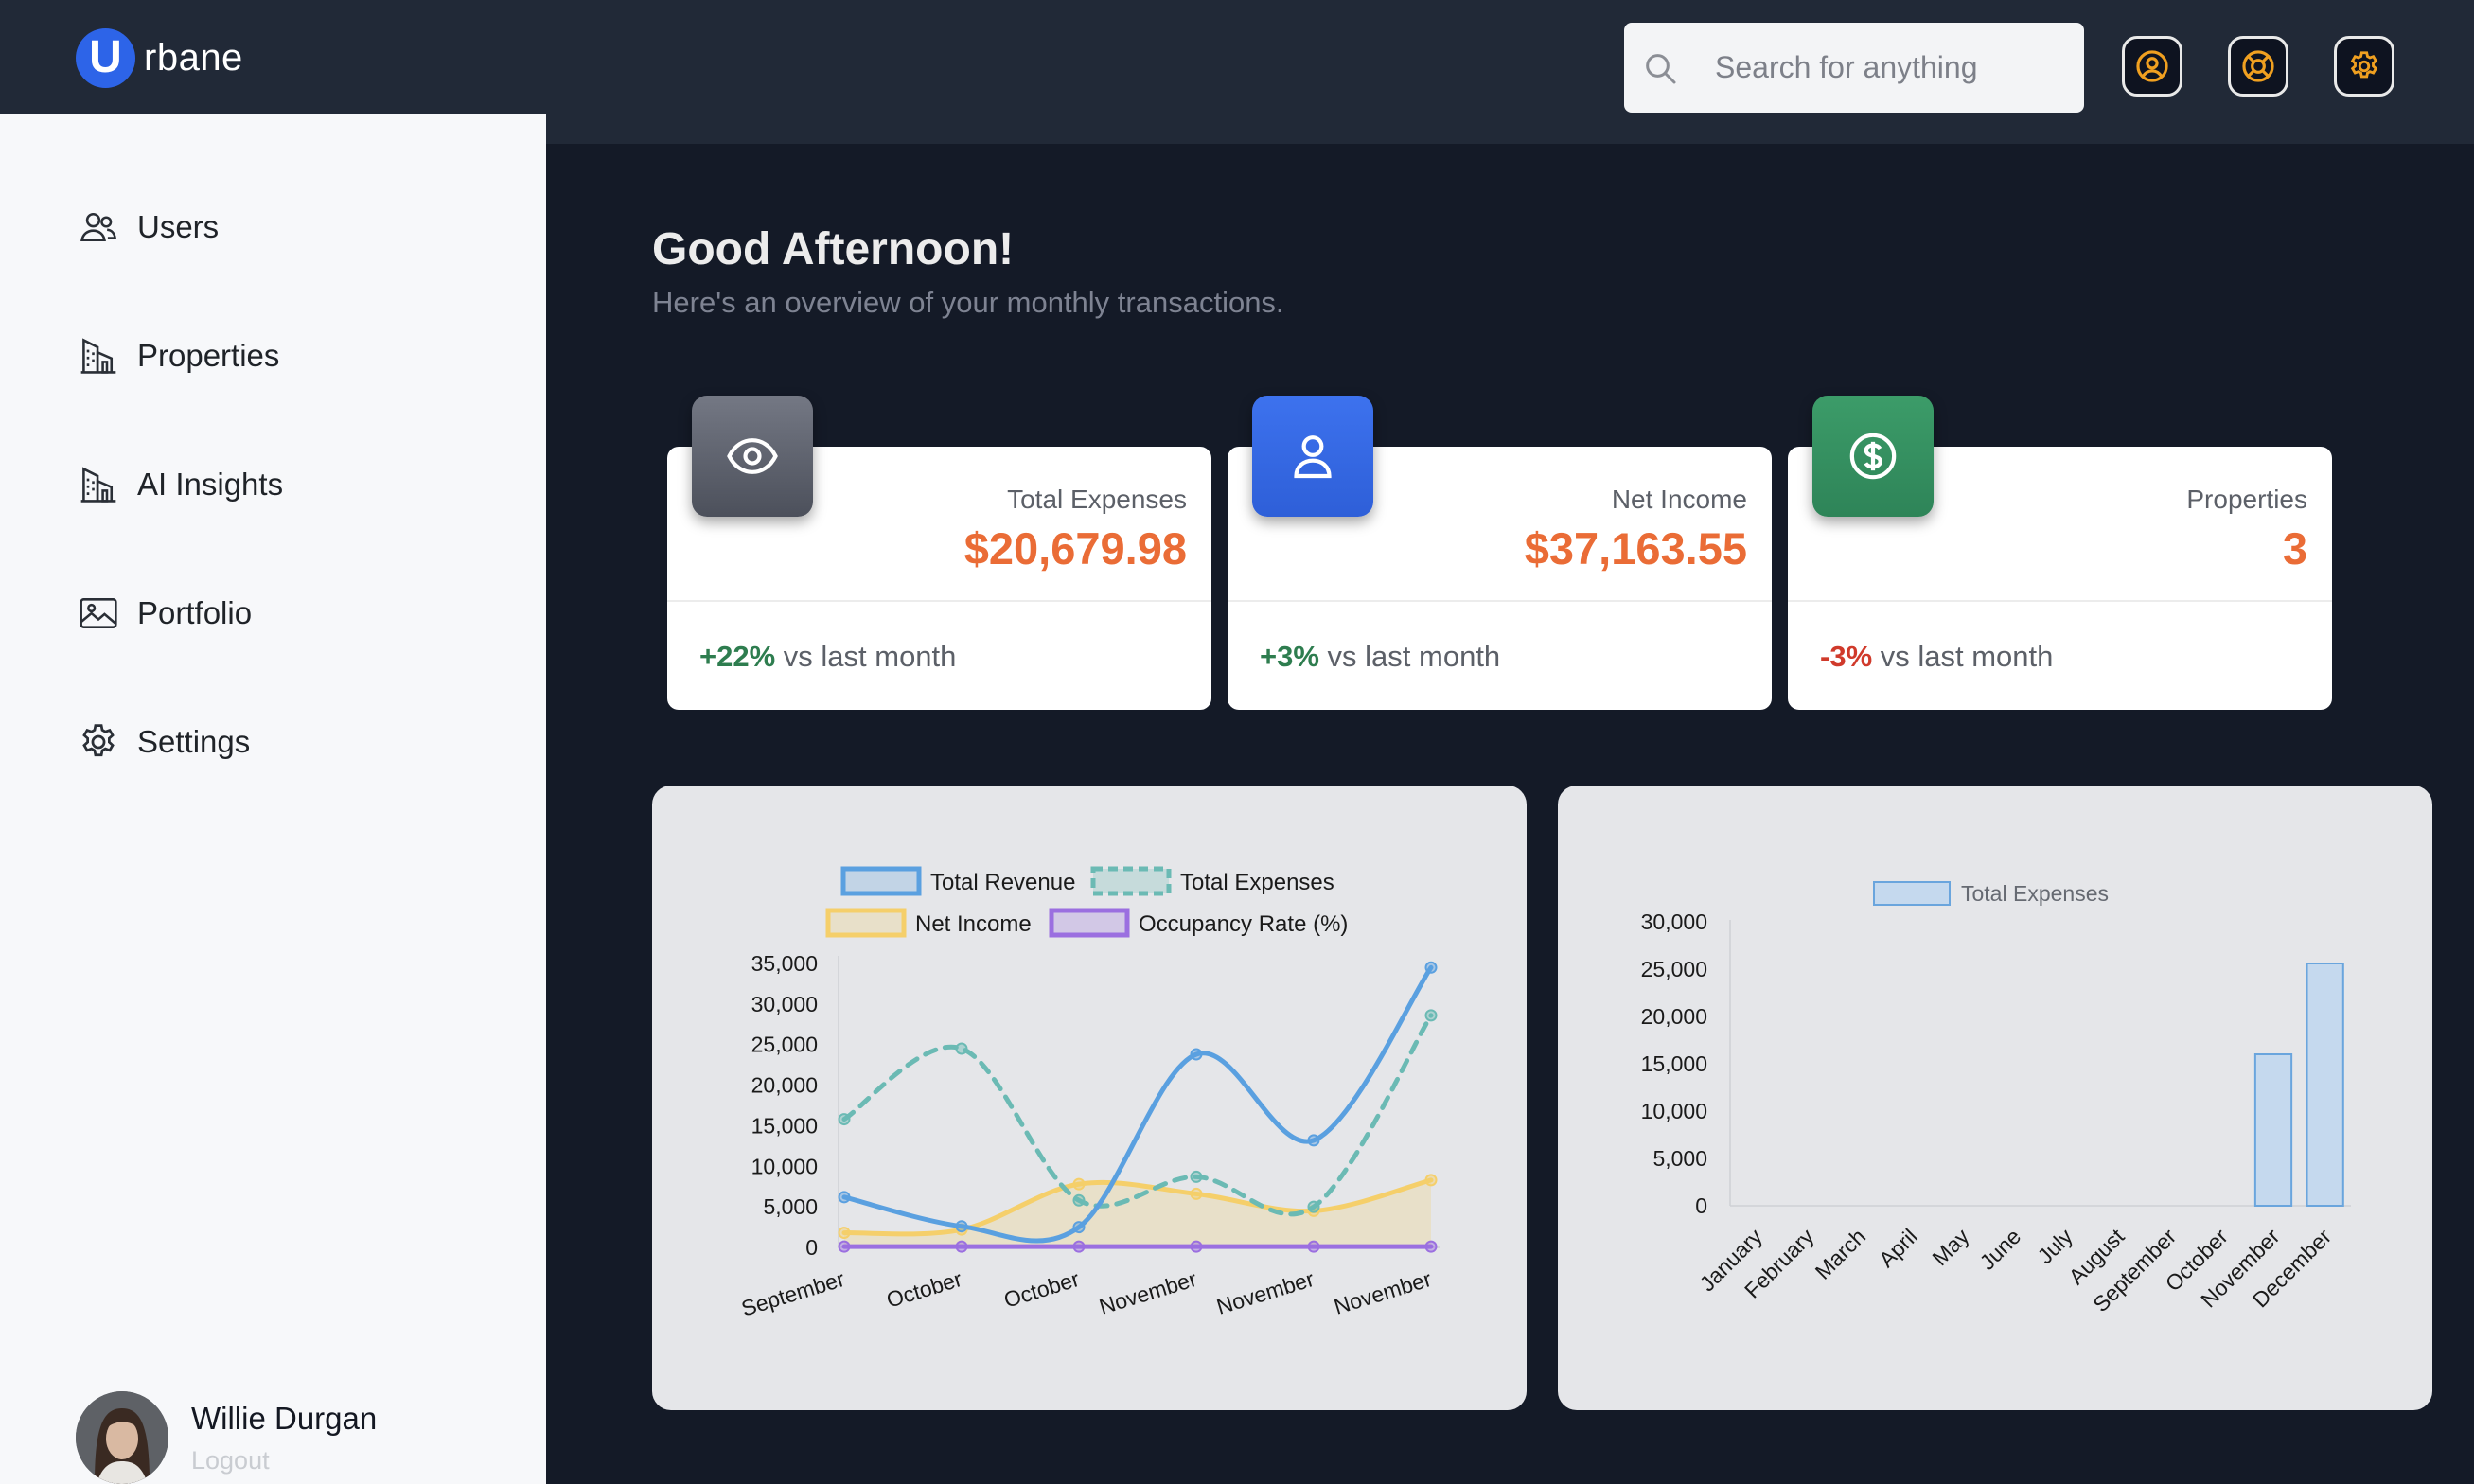 This screenshot has height=1484, width=2474. I want to click on user-icon, so click(1312, 456).